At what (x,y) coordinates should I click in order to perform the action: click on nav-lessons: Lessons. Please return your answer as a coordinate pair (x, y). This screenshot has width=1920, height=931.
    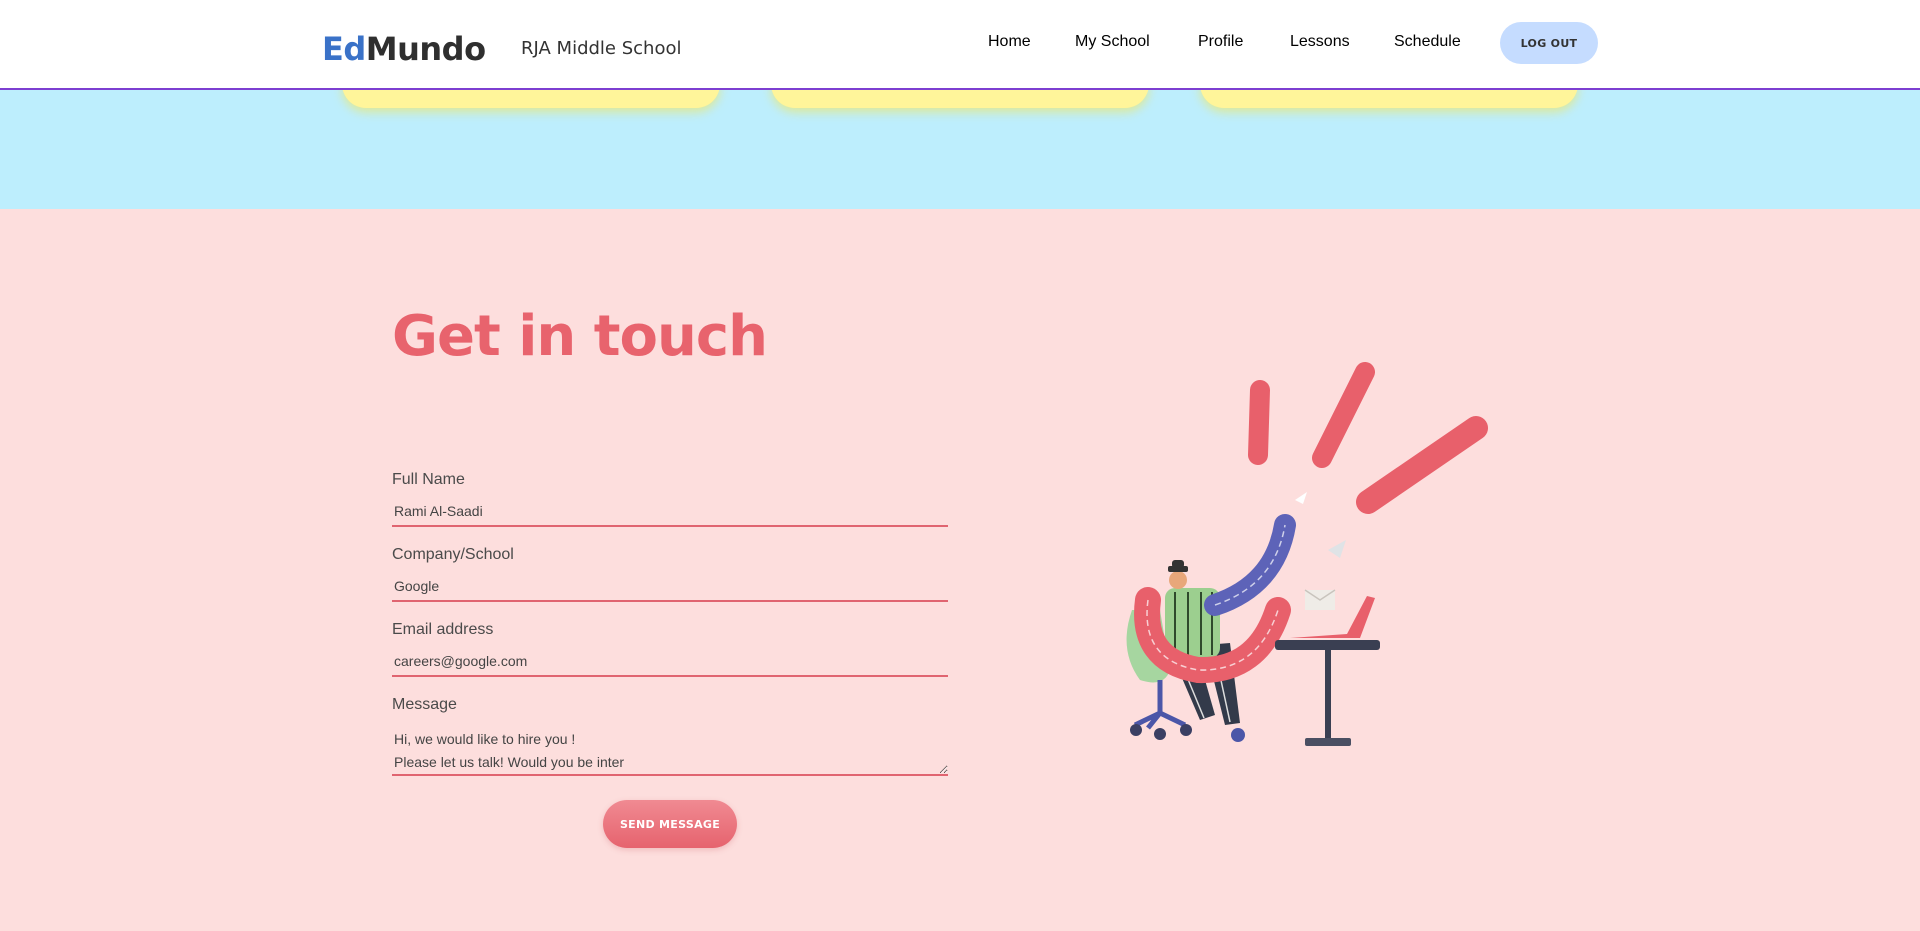
    Looking at the image, I should click on (1320, 42).